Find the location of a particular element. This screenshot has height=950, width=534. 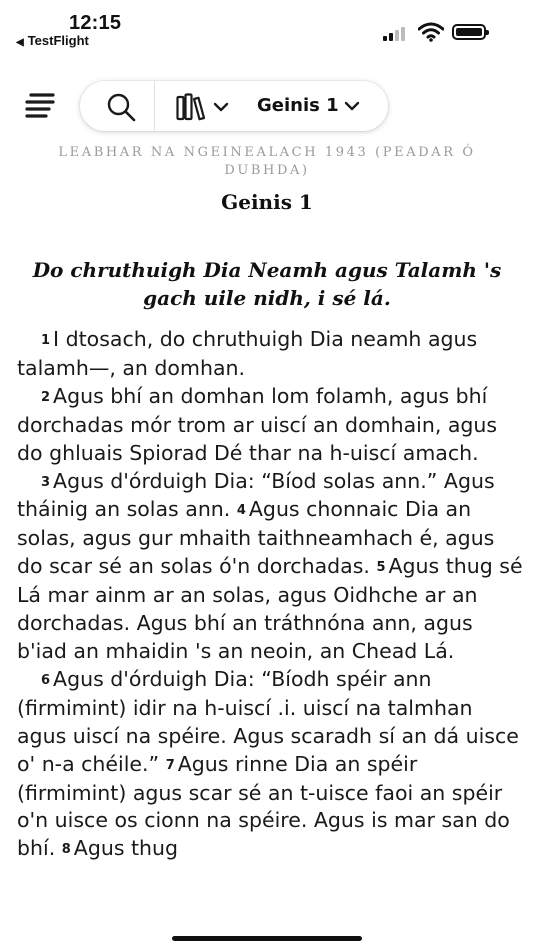

back-triangle-icon: ◀ is located at coordinates (20, 42).